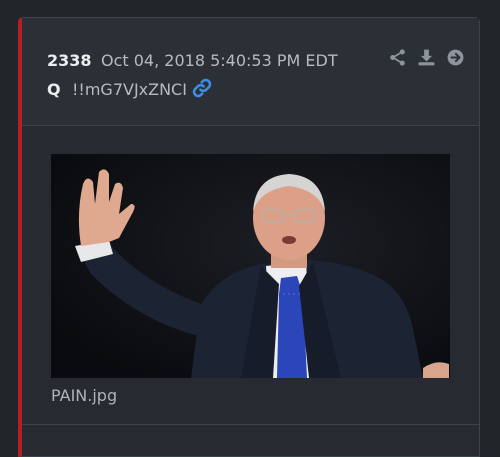 Image resolution: width=500 pixels, height=457 pixels. Describe the element at coordinates (397, 57) in the screenshot. I see `share-icon` at that location.